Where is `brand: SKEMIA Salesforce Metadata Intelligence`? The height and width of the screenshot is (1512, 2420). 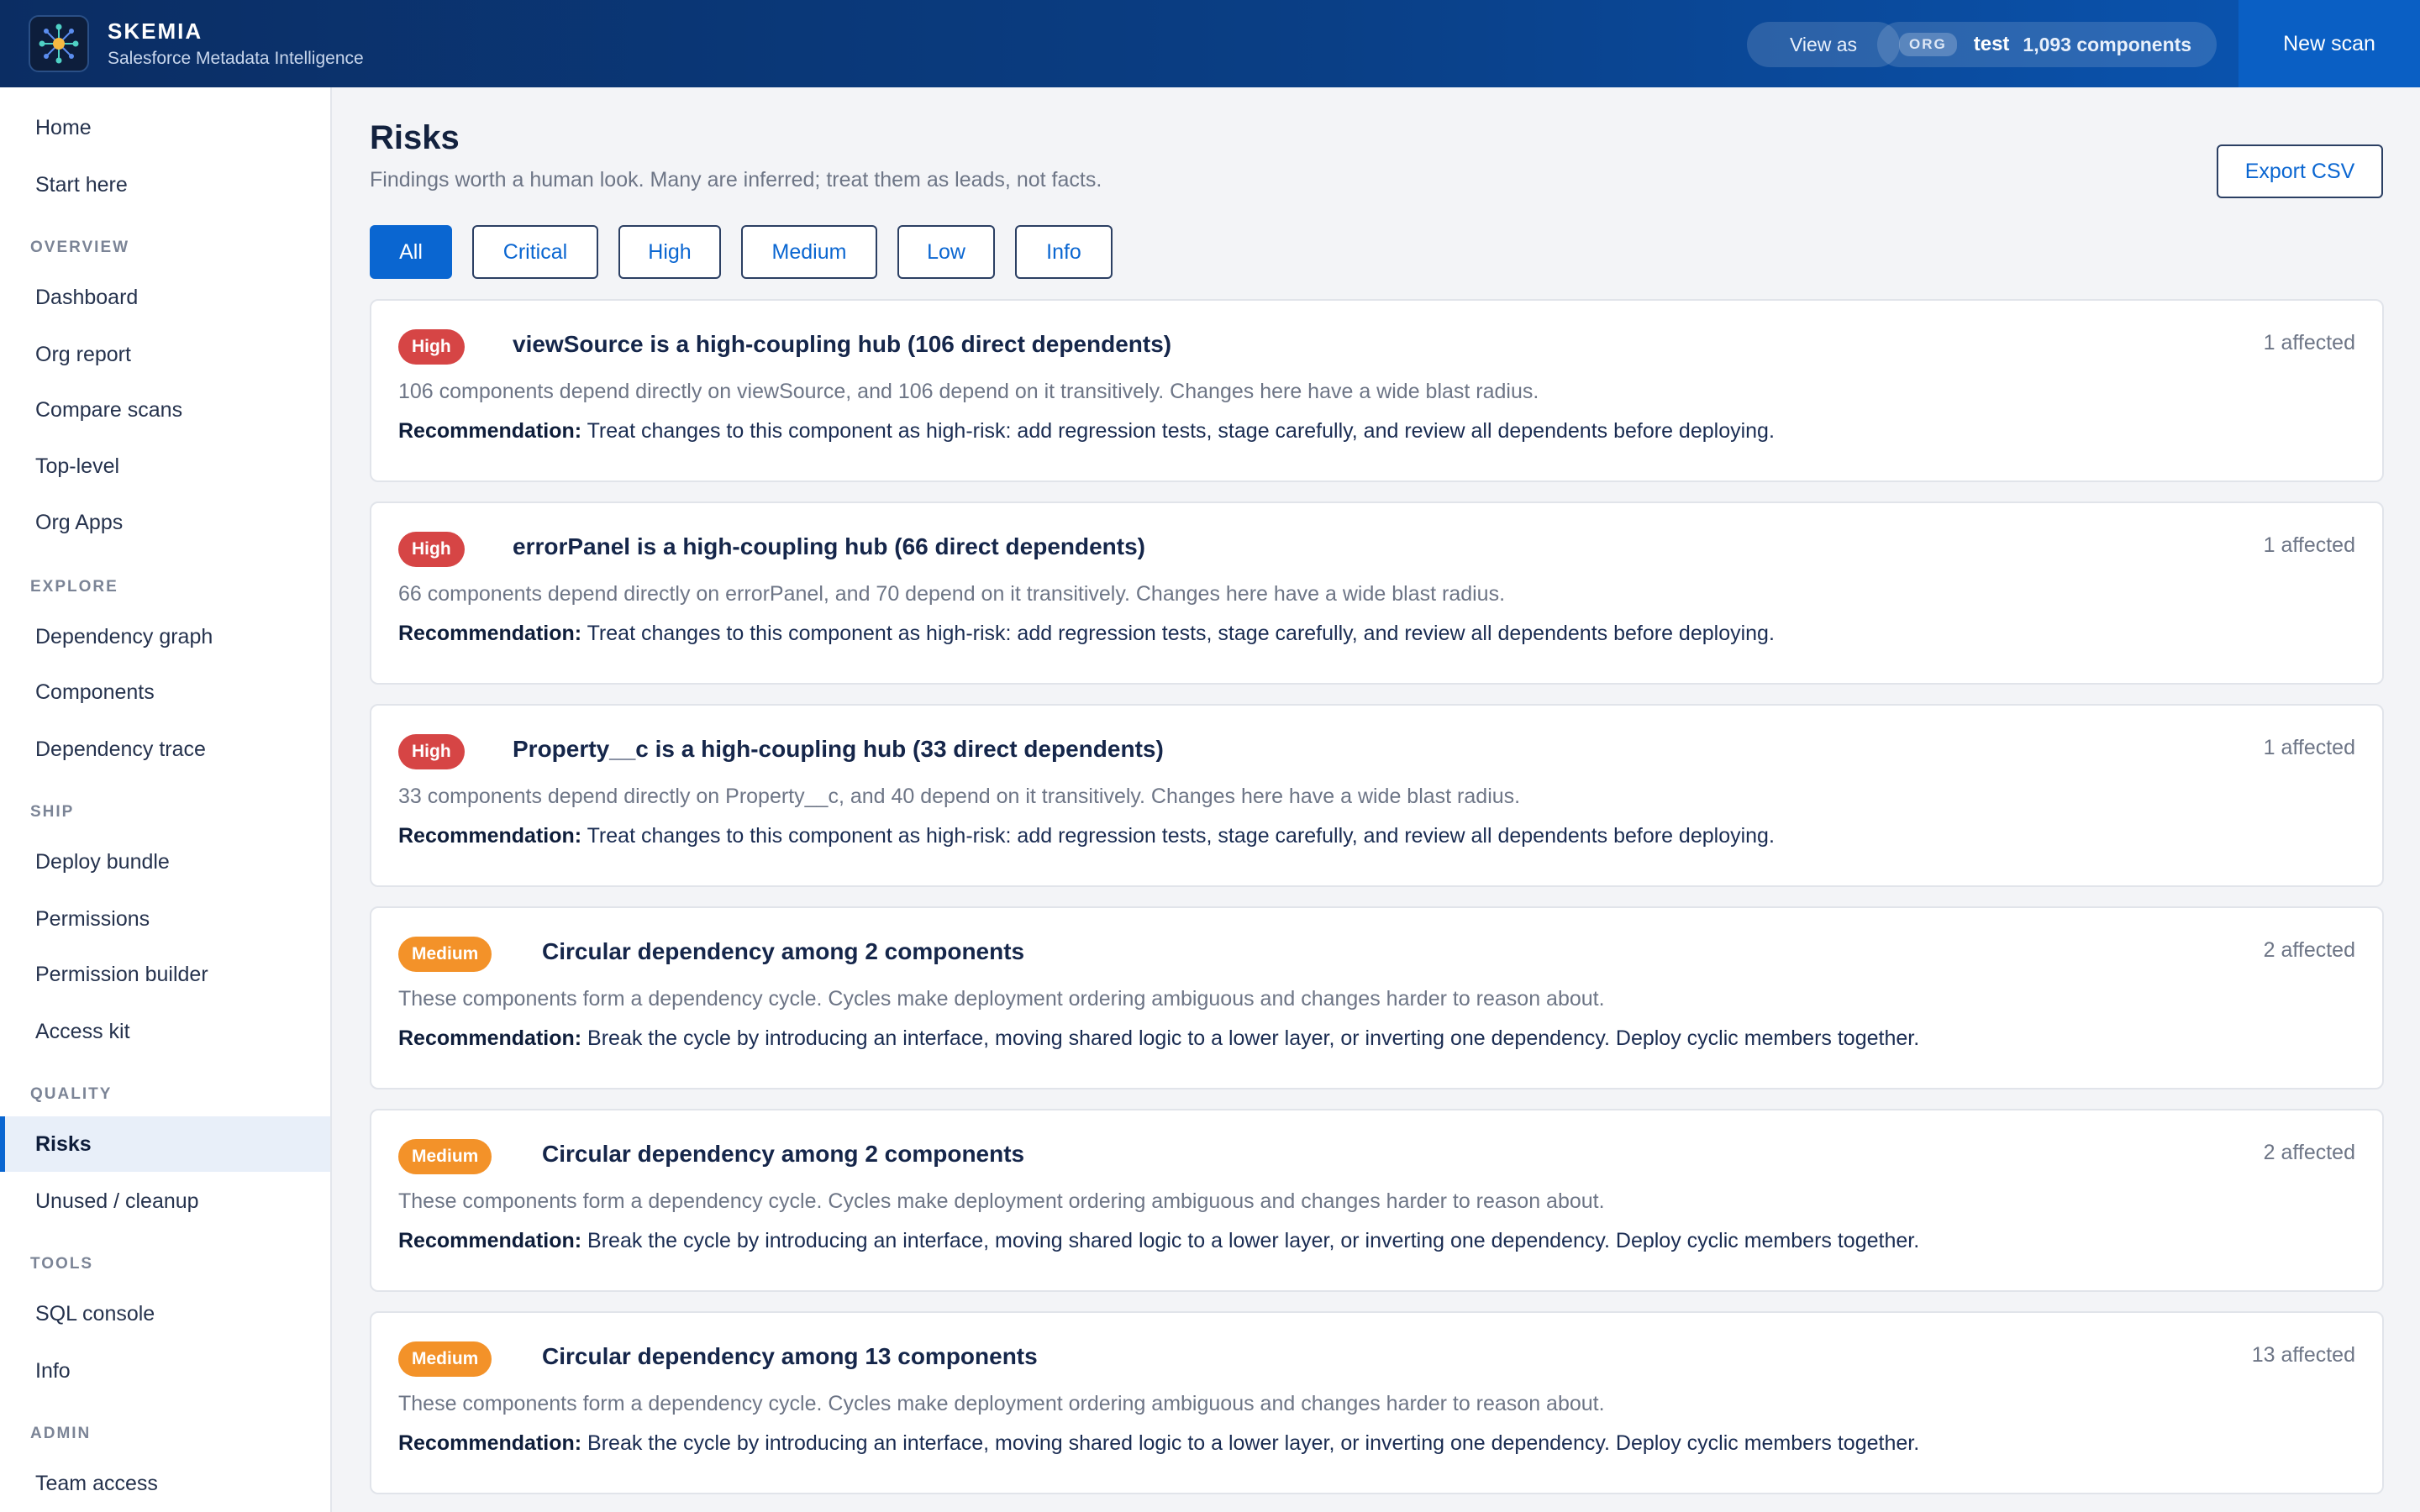 brand: SKEMIA Salesforce Metadata Intelligence is located at coordinates (236, 43).